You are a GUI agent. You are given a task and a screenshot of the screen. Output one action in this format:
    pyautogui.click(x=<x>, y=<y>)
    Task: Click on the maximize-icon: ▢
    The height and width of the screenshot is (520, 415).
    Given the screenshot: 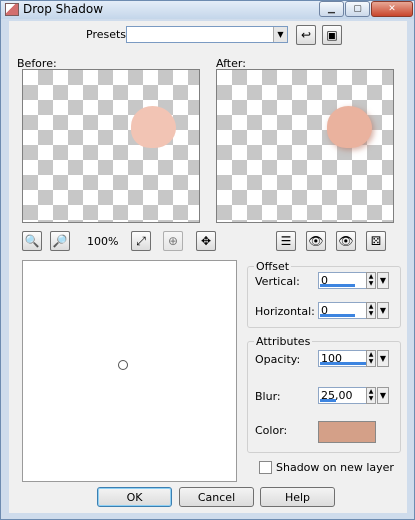 What is the action you would take?
    pyautogui.click(x=357, y=9)
    